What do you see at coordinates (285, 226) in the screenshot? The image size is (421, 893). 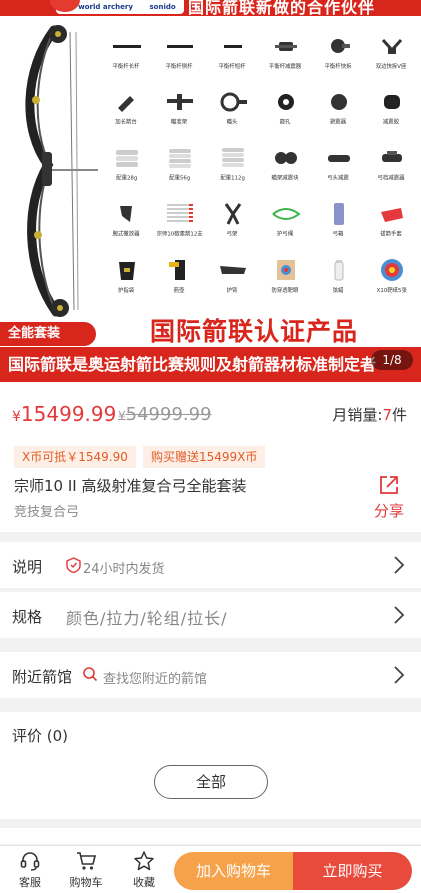 I see `accessory-item: 护弓绳` at bounding box center [285, 226].